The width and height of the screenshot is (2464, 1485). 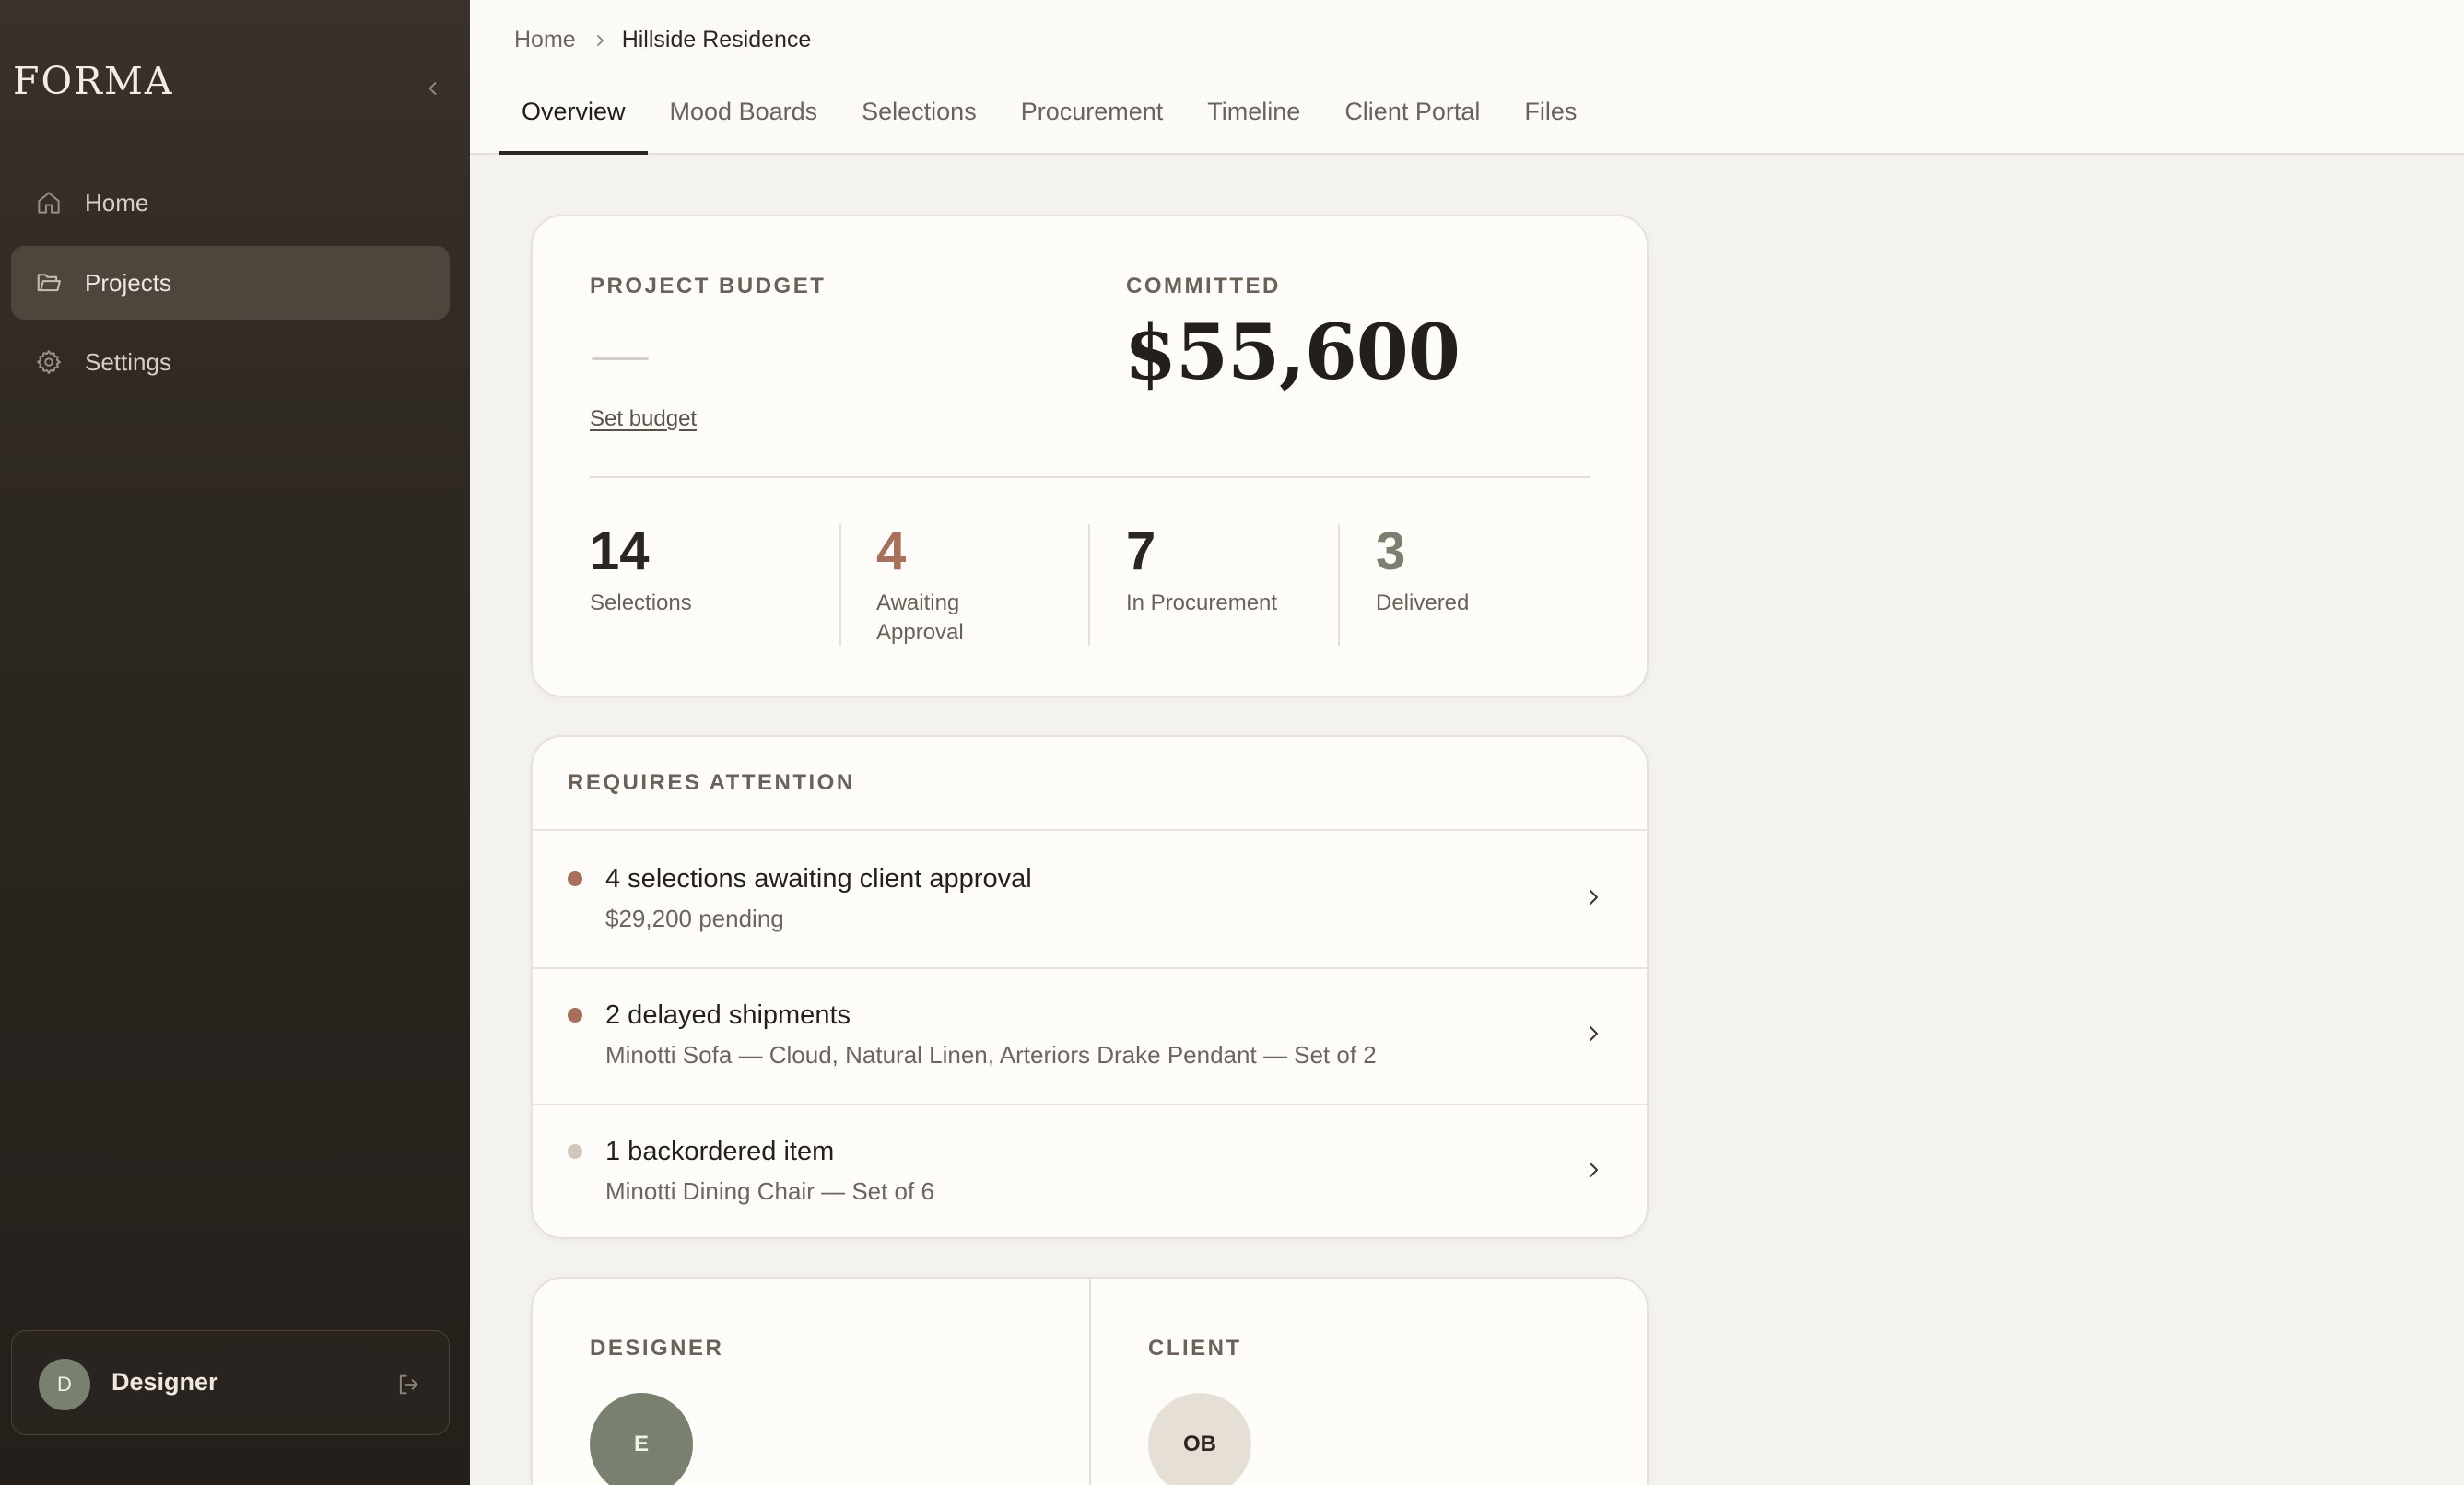 What do you see at coordinates (818, 879) in the screenshot?
I see `attention-item-title: 4 selections awaiting client approval` at bounding box center [818, 879].